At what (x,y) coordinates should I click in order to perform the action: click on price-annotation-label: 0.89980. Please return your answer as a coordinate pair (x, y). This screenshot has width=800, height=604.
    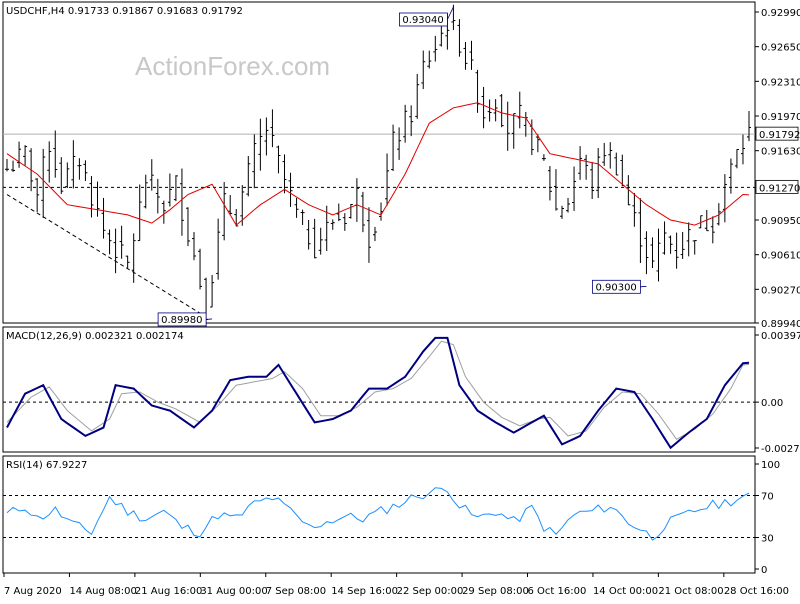
    Looking at the image, I should click on (181, 320).